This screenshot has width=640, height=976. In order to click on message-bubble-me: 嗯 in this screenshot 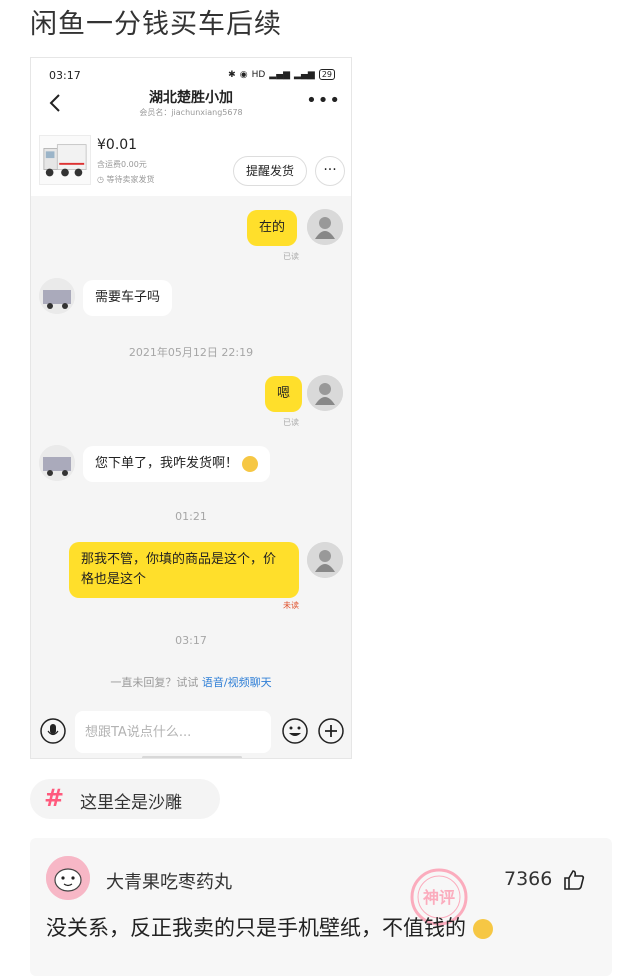, I will do `click(284, 394)`.